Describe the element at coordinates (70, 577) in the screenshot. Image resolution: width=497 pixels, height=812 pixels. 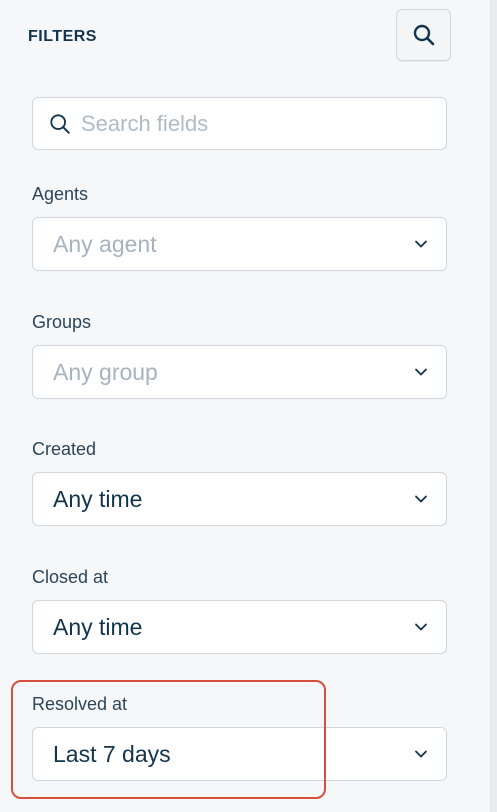
I see `closed-at-label: Closed at` at that location.